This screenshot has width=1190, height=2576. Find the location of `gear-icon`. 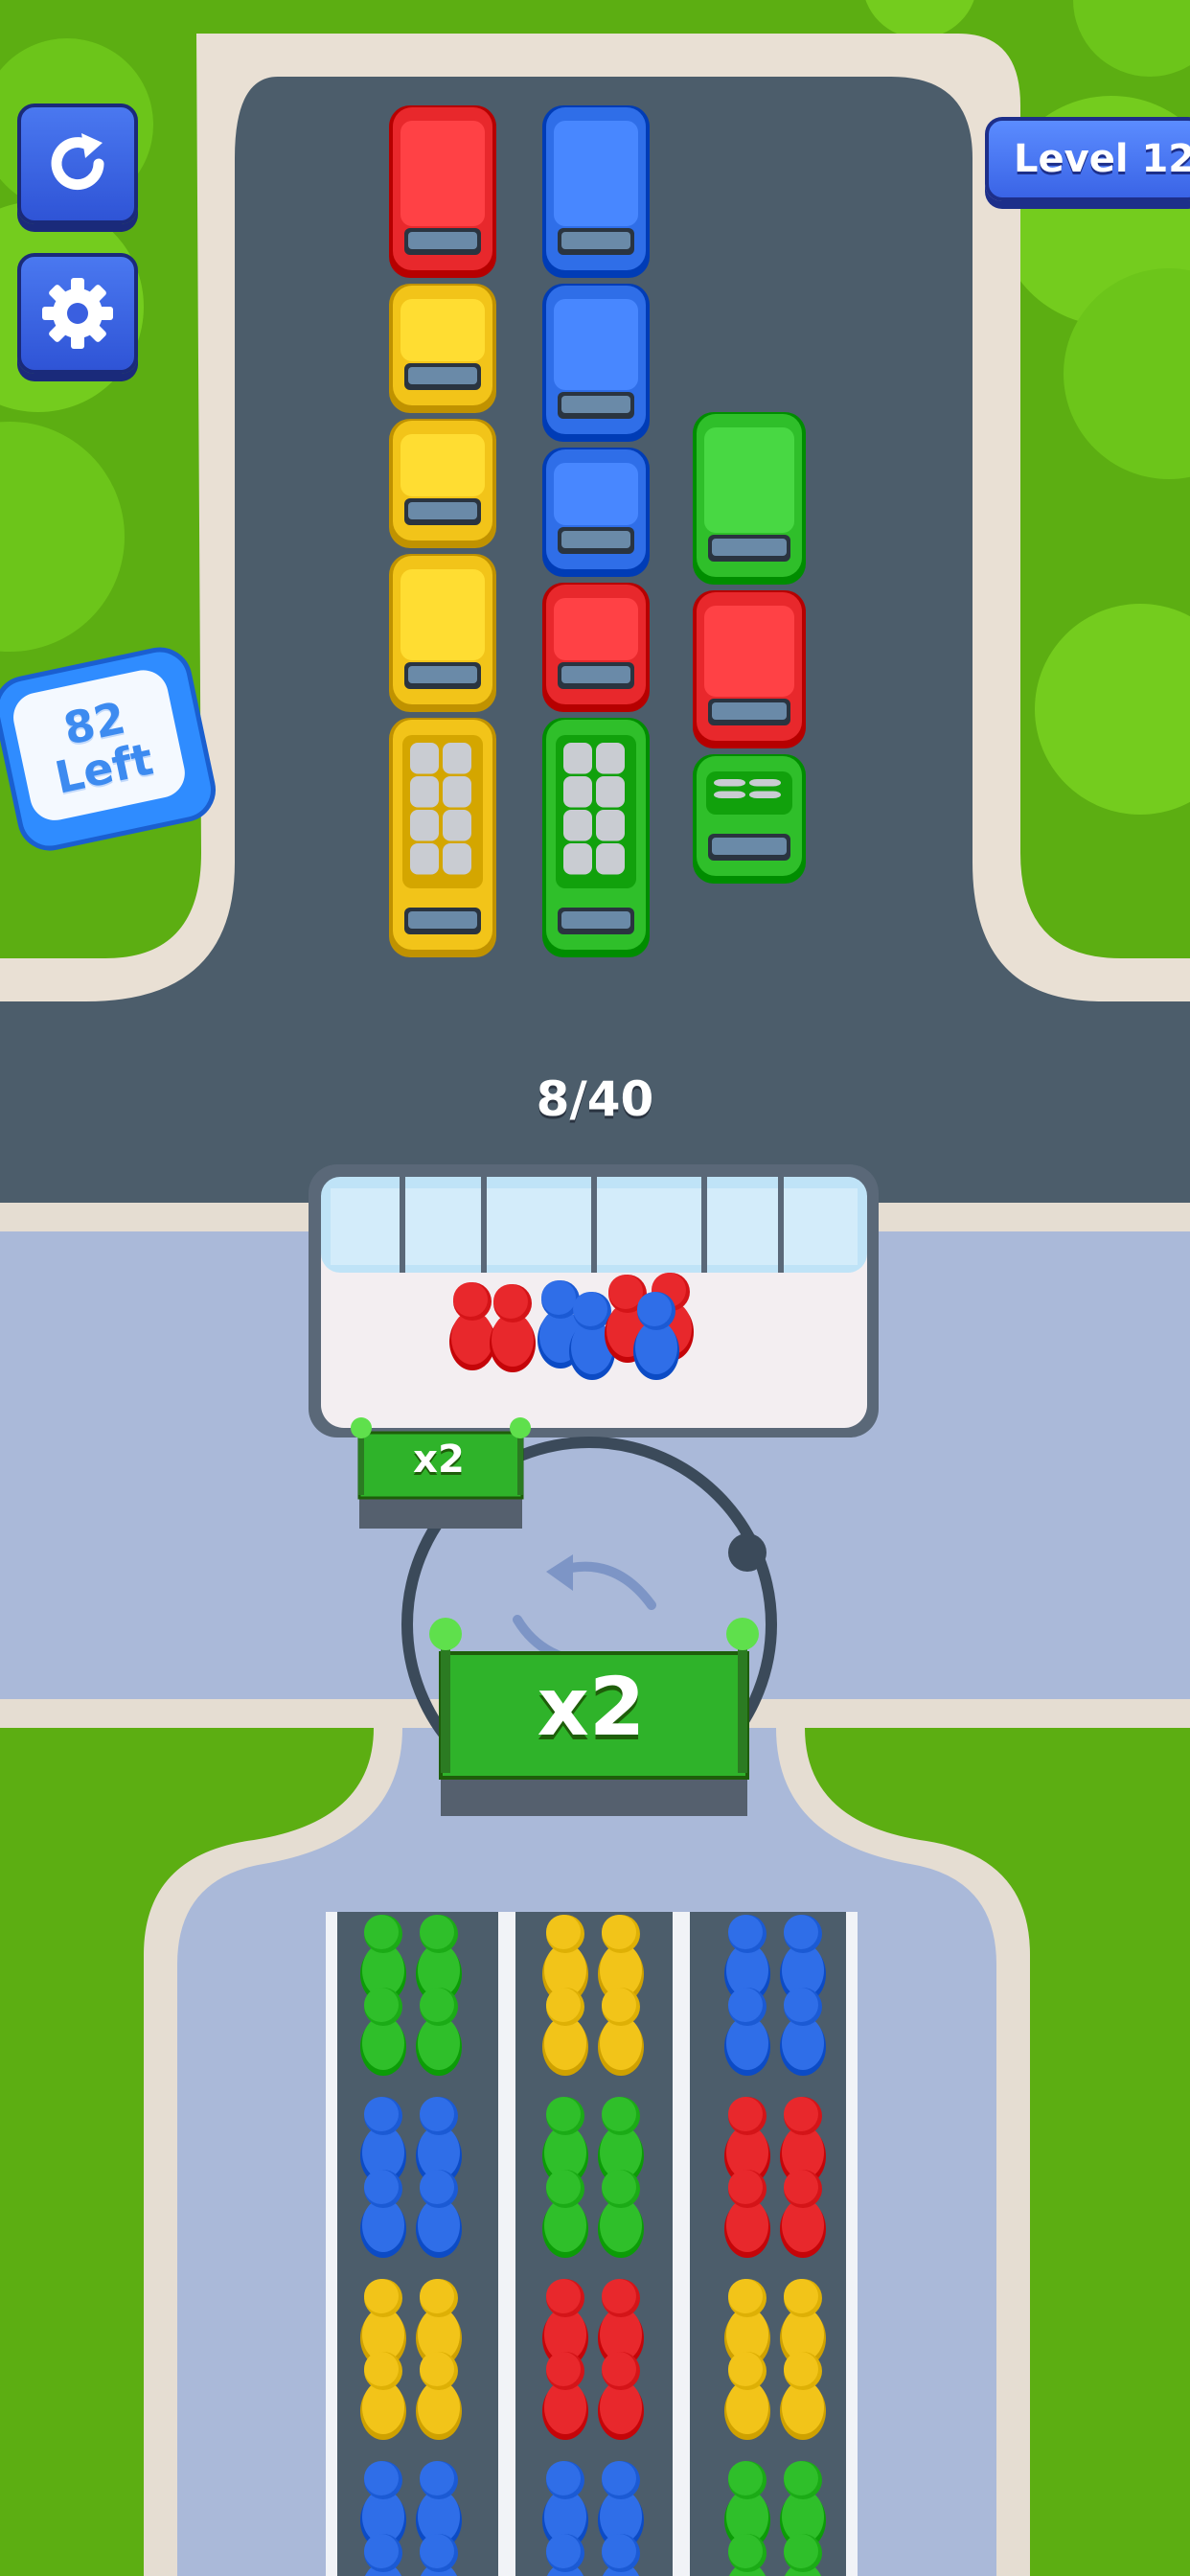

gear-icon is located at coordinates (78, 313).